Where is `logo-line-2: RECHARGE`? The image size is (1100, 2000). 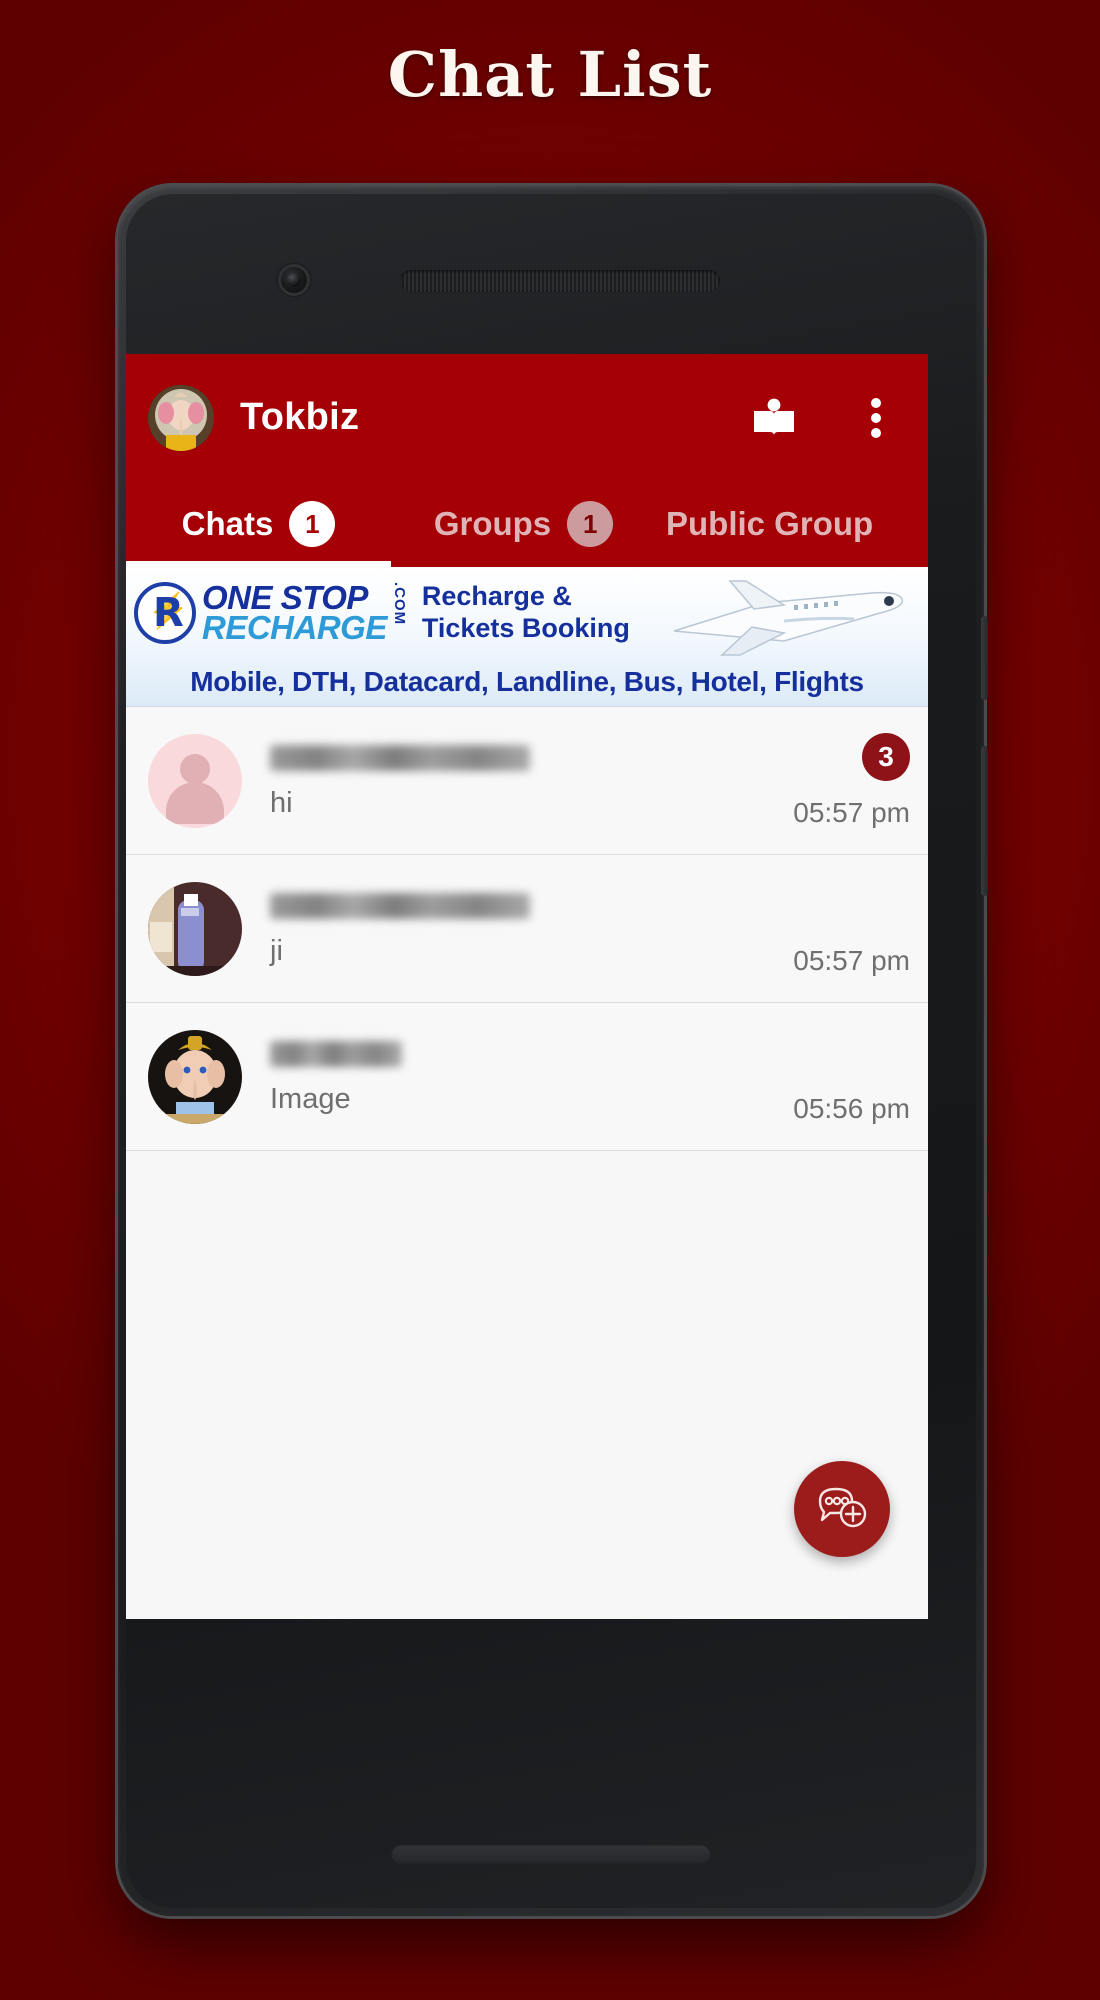
logo-line-2: RECHARGE is located at coordinates (294, 627).